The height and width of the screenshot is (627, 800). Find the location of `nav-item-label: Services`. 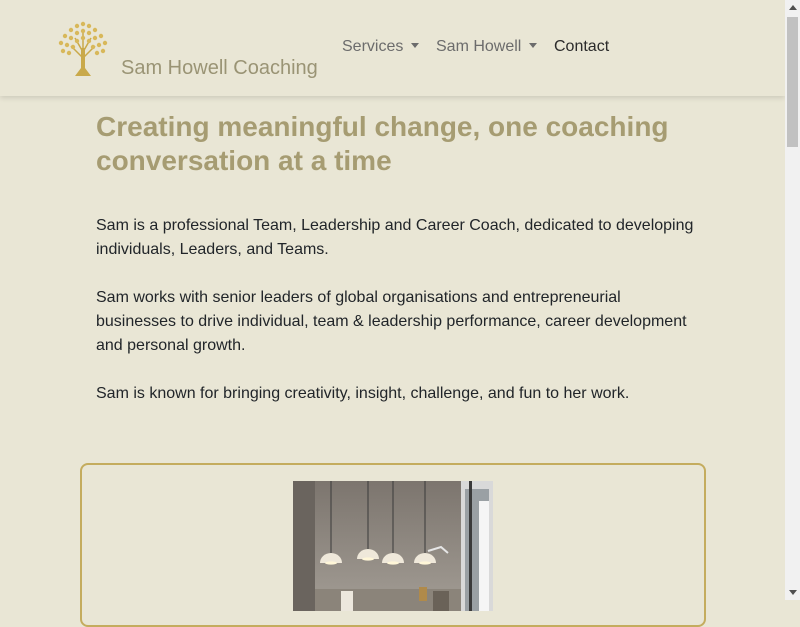

nav-item-label: Services is located at coordinates (373, 46).